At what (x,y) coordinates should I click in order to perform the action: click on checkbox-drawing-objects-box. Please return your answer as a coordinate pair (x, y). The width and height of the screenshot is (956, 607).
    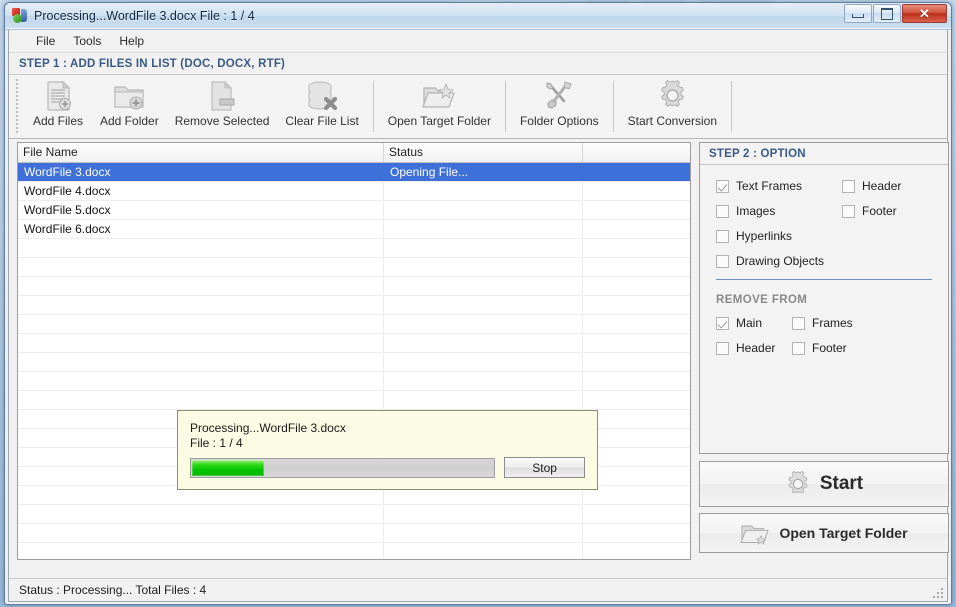
    Looking at the image, I should click on (722, 261).